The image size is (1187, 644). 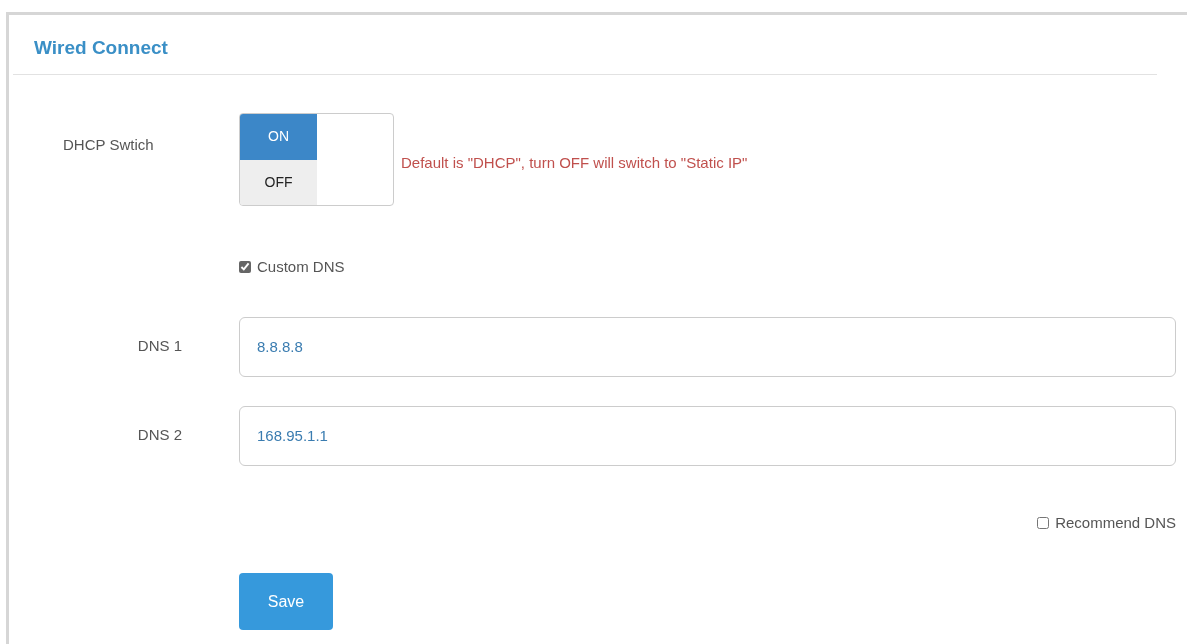 I want to click on dhcp-hint: Default is "DHCP", turn OFF will switch to "Static IP", so click(x=574, y=163).